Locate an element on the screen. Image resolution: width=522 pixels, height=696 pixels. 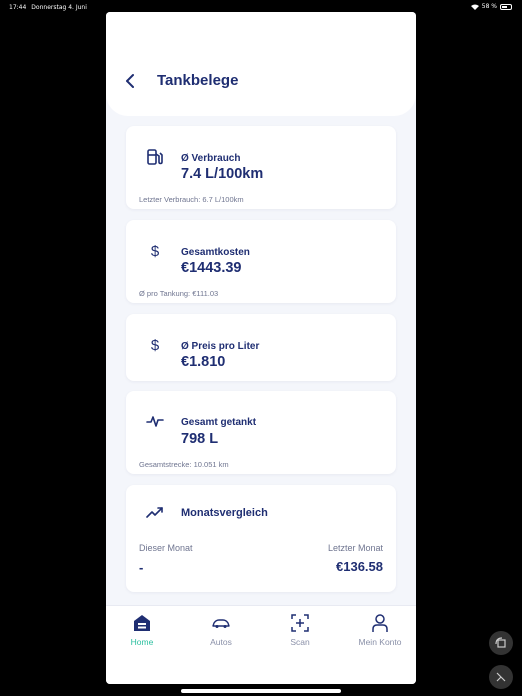
fuel-pump-icon is located at coordinates (155, 157).